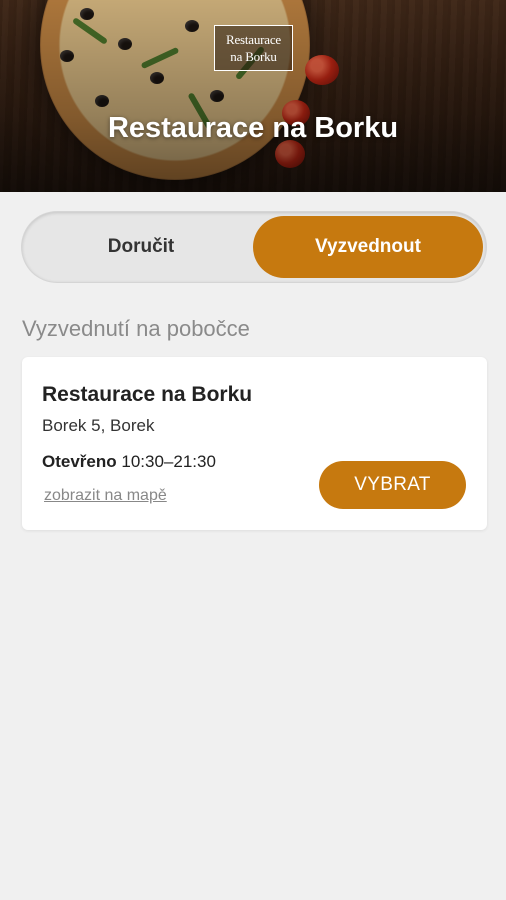 This screenshot has width=506, height=900. What do you see at coordinates (168, 461) in the screenshot?
I see `open-hours-value: 10:30–21:30` at bounding box center [168, 461].